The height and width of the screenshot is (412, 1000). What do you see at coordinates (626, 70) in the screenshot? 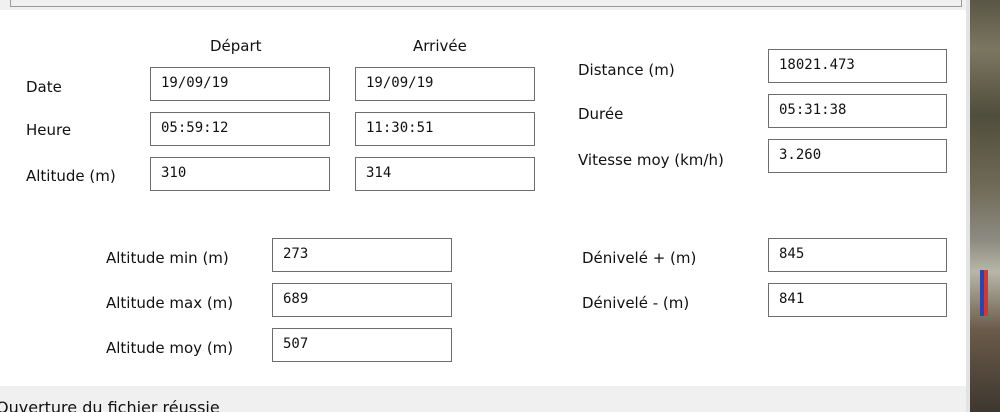
I see `distance-label: Distance (m)` at bounding box center [626, 70].